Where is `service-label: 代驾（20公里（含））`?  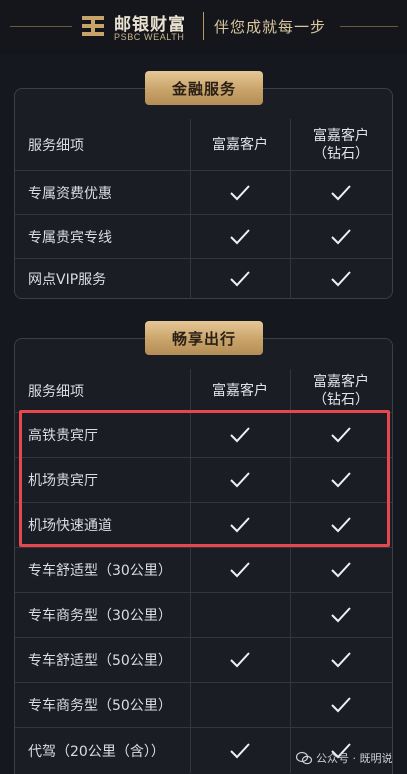 service-label: 代驾（20公里（含）） is located at coordinates (96, 751).